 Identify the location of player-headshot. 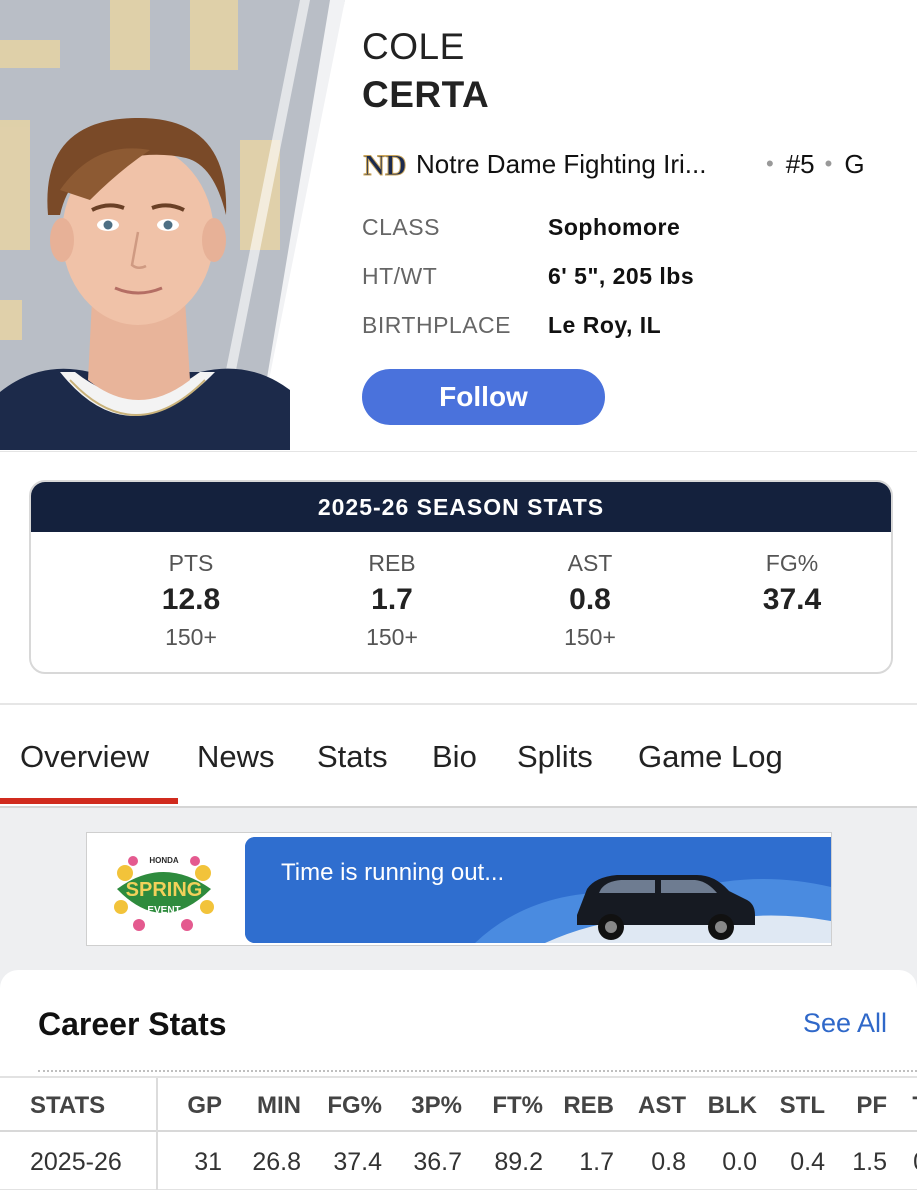
(180, 225).